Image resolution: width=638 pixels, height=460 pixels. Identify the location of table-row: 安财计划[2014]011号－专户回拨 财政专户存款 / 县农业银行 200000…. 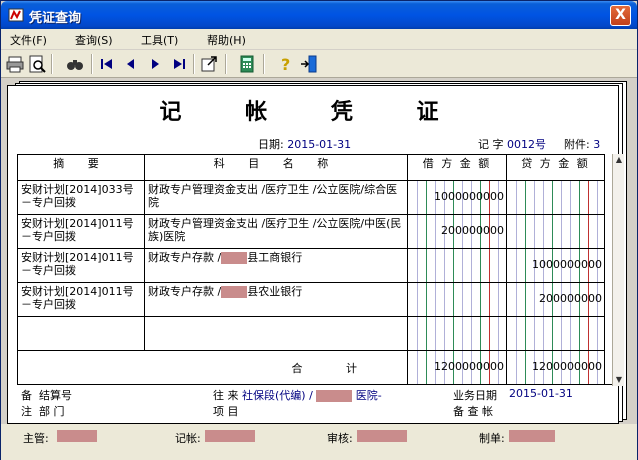
(311, 299).